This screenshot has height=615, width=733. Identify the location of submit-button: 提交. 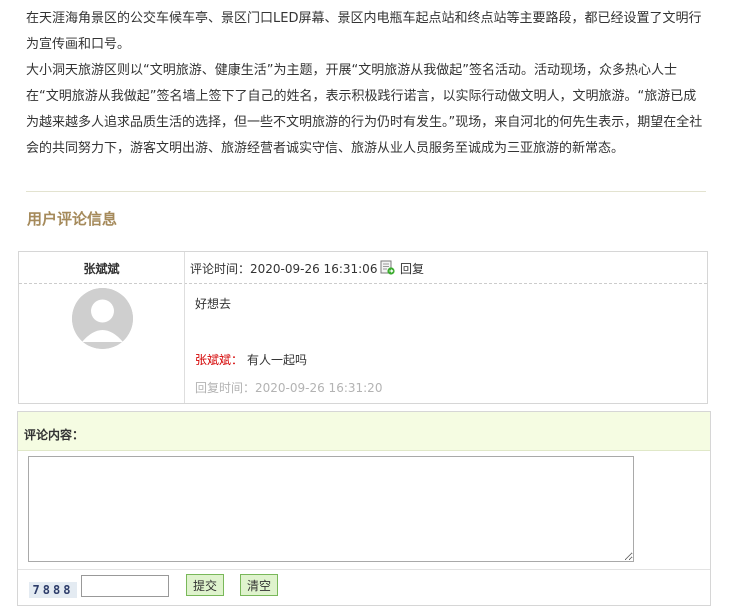
(205, 585).